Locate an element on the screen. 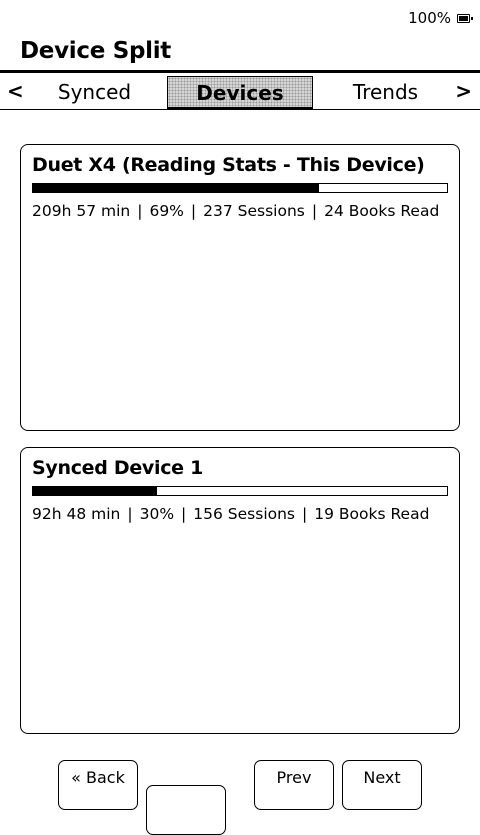  battery-level-fill is located at coordinates (463, 18).